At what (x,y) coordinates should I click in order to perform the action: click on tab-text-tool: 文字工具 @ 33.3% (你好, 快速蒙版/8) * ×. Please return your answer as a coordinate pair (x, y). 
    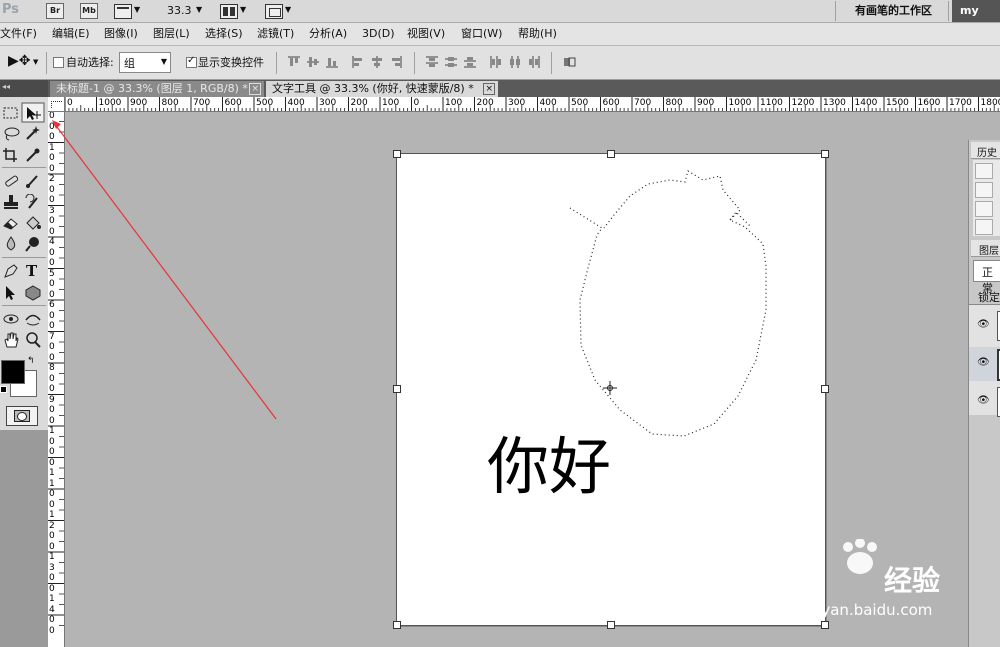
    Looking at the image, I should click on (382, 89).